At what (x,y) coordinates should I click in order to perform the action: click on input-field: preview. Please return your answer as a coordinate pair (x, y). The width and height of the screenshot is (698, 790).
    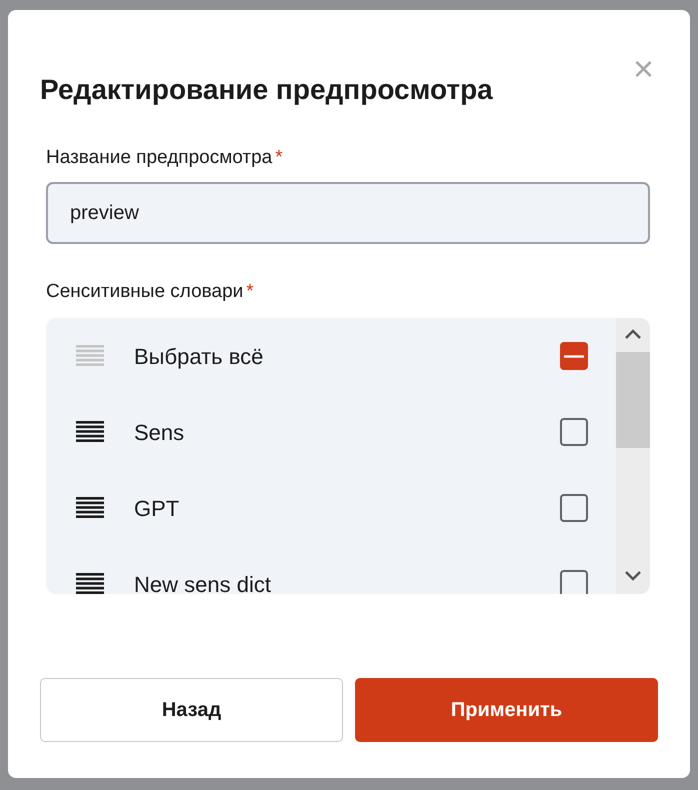
    Looking at the image, I should click on (348, 213).